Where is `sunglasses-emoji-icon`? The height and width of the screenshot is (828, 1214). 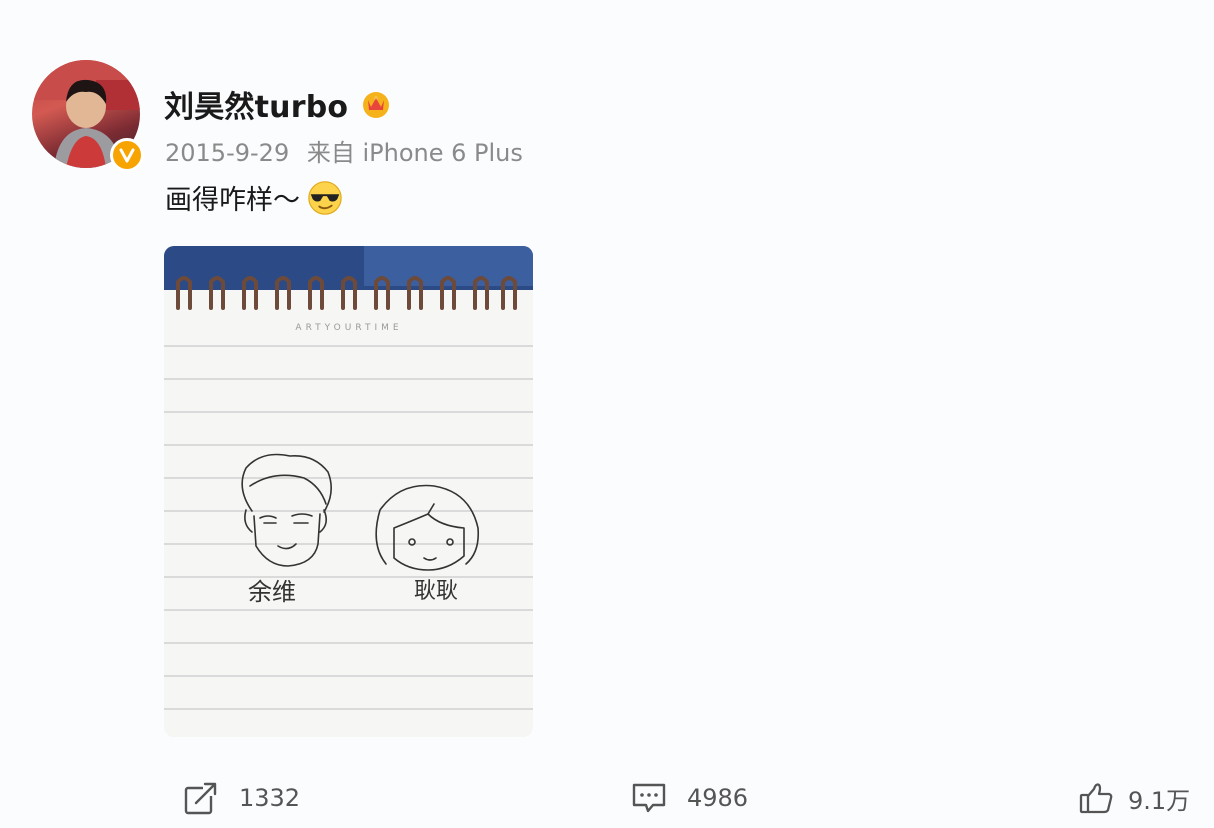 sunglasses-emoji-icon is located at coordinates (325, 197).